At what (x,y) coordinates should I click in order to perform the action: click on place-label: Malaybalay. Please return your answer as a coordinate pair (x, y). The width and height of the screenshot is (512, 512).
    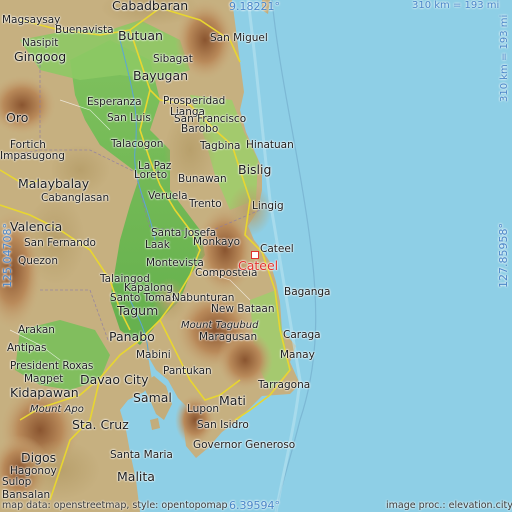
    Looking at the image, I should click on (54, 183).